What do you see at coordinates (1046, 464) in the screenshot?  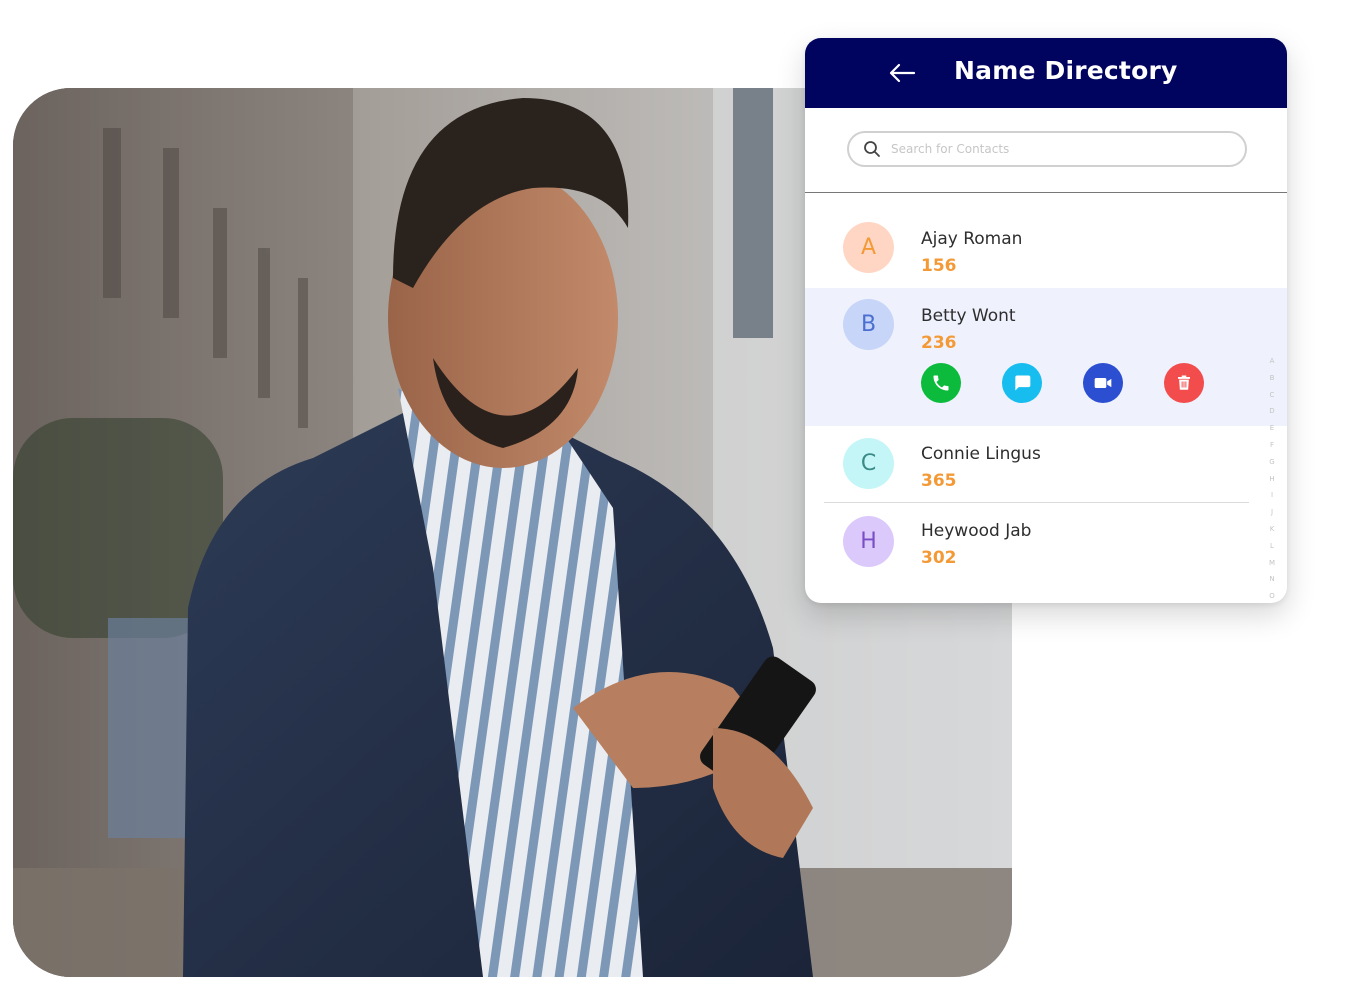 I see `contact-row: C Connie Lingus 365` at bounding box center [1046, 464].